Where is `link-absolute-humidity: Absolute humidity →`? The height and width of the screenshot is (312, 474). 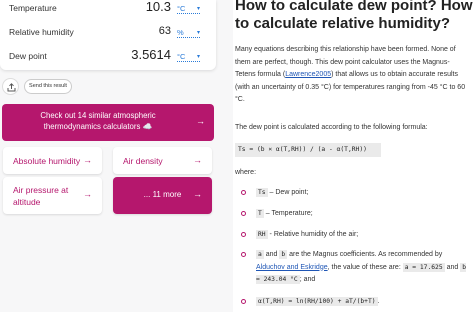
link-absolute-humidity: Absolute humidity → is located at coordinates (52, 160).